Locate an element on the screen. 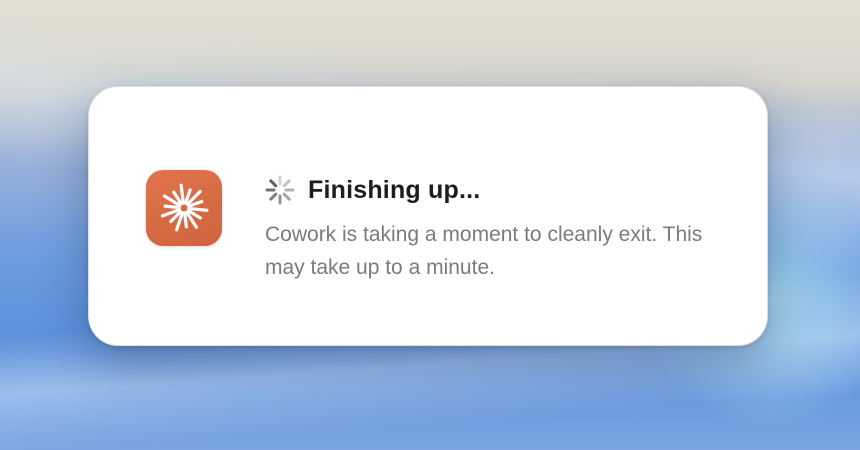 The height and width of the screenshot is (450, 860). app-icon is located at coordinates (184, 208).